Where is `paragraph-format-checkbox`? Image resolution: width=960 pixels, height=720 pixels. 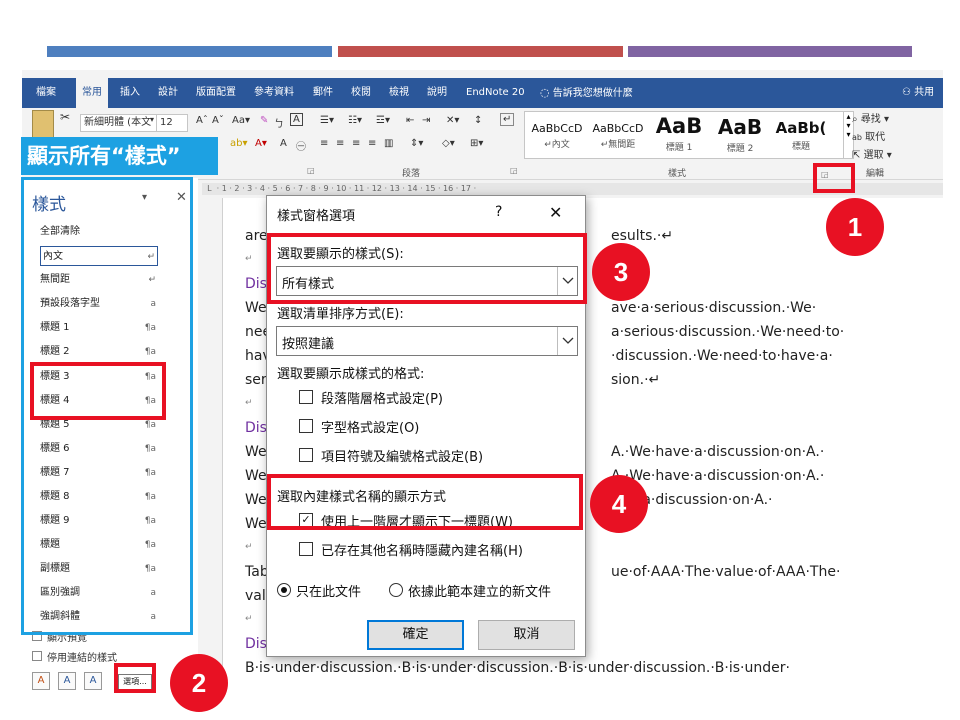
paragraph-format-checkbox is located at coordinates (306, 397).